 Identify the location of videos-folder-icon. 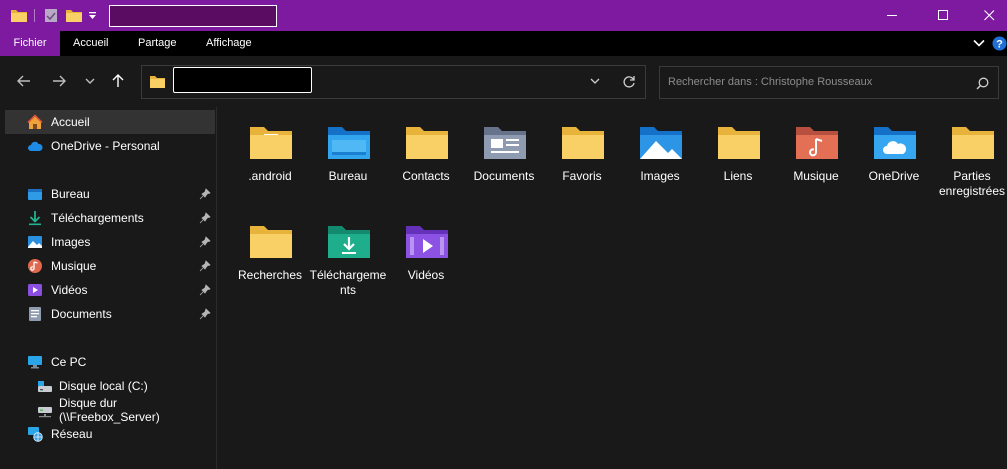
(427, 242).